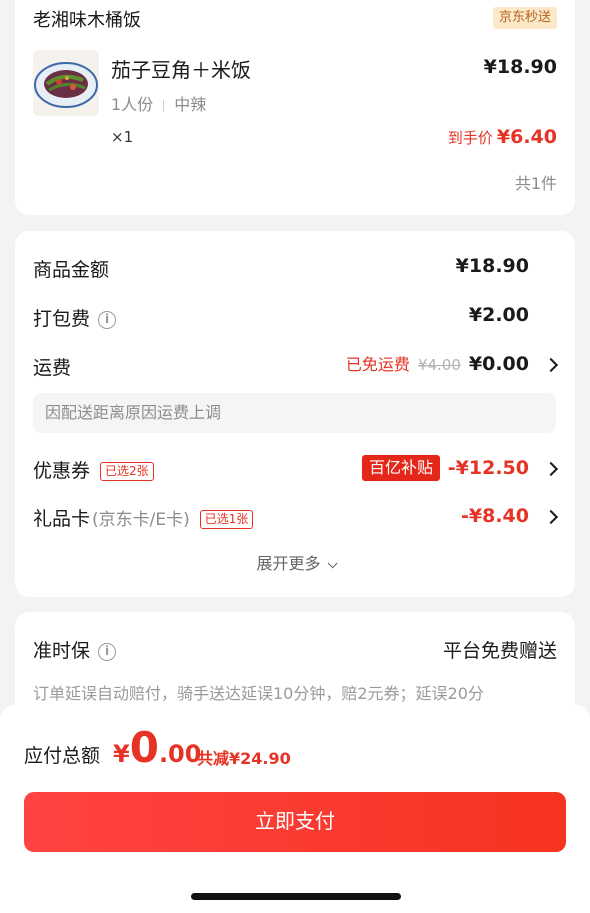  What do you see at coordinates (62, 519) in the screenshot?
I see `giftcard-label: 礼品卡` at bounding box center [62, 519].